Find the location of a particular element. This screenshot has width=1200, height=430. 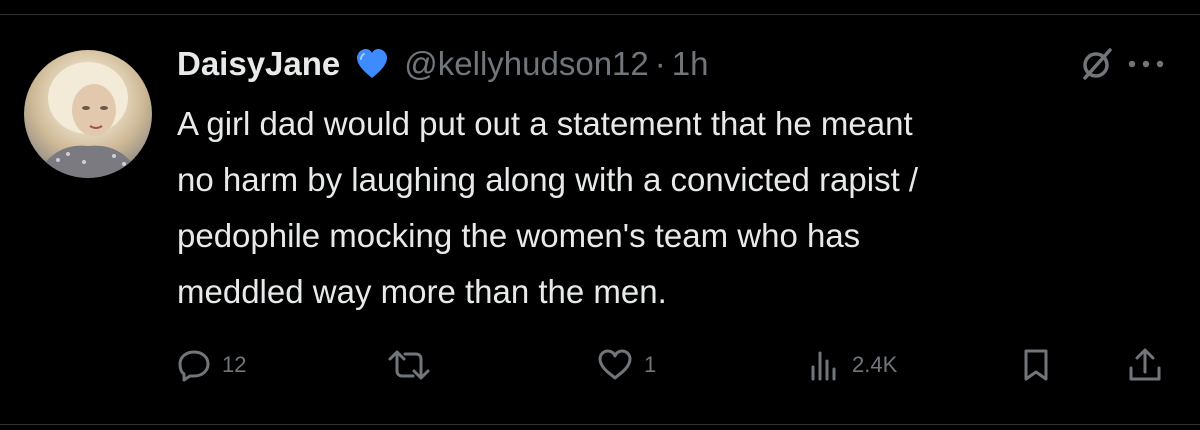

share-button is located at coordinates (1145, 365).